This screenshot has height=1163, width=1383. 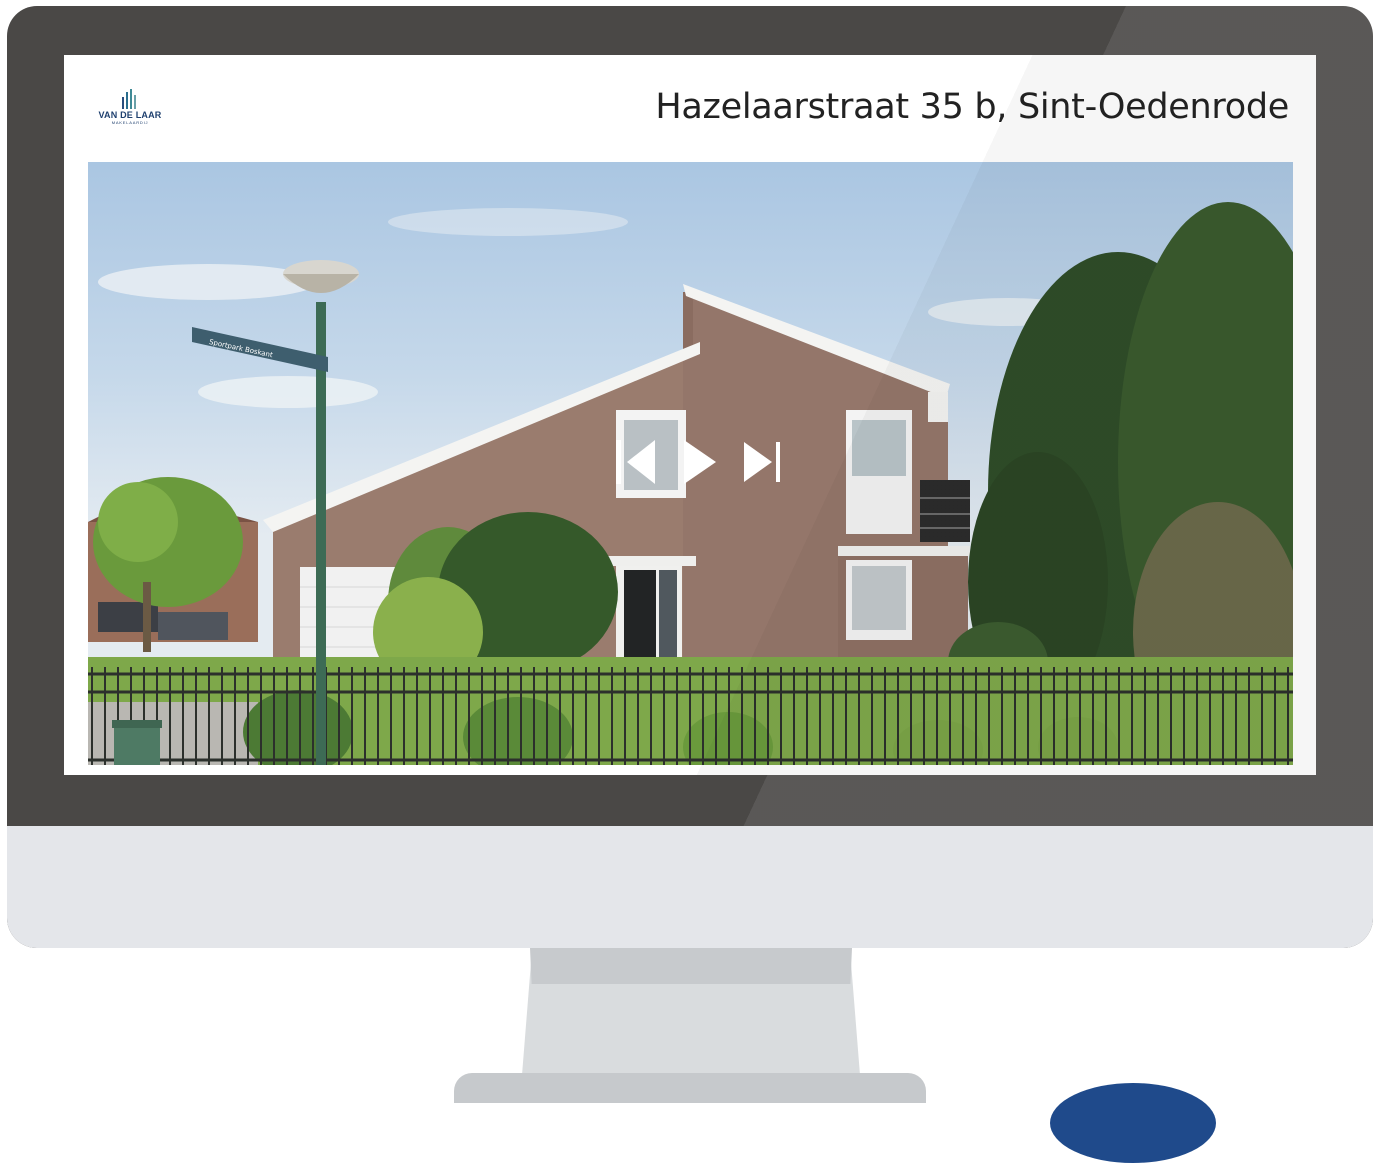 I want to click on slideshow-controls, so click(x=716, y=462).